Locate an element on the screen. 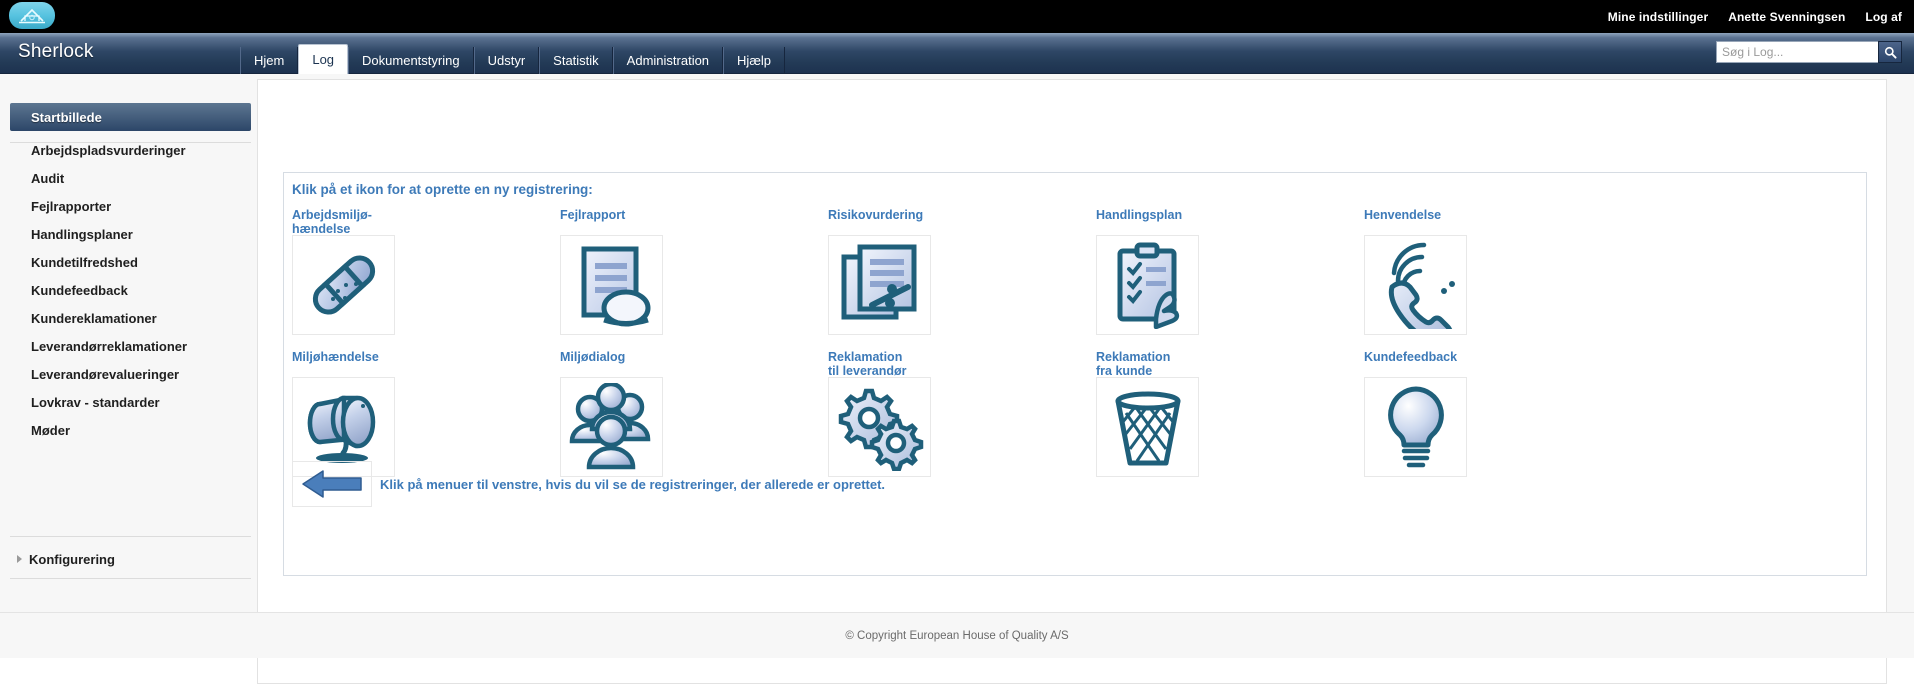 This screenshot has width=1914, height=684. chevron-right-icon is located at coordinates (19, 559).